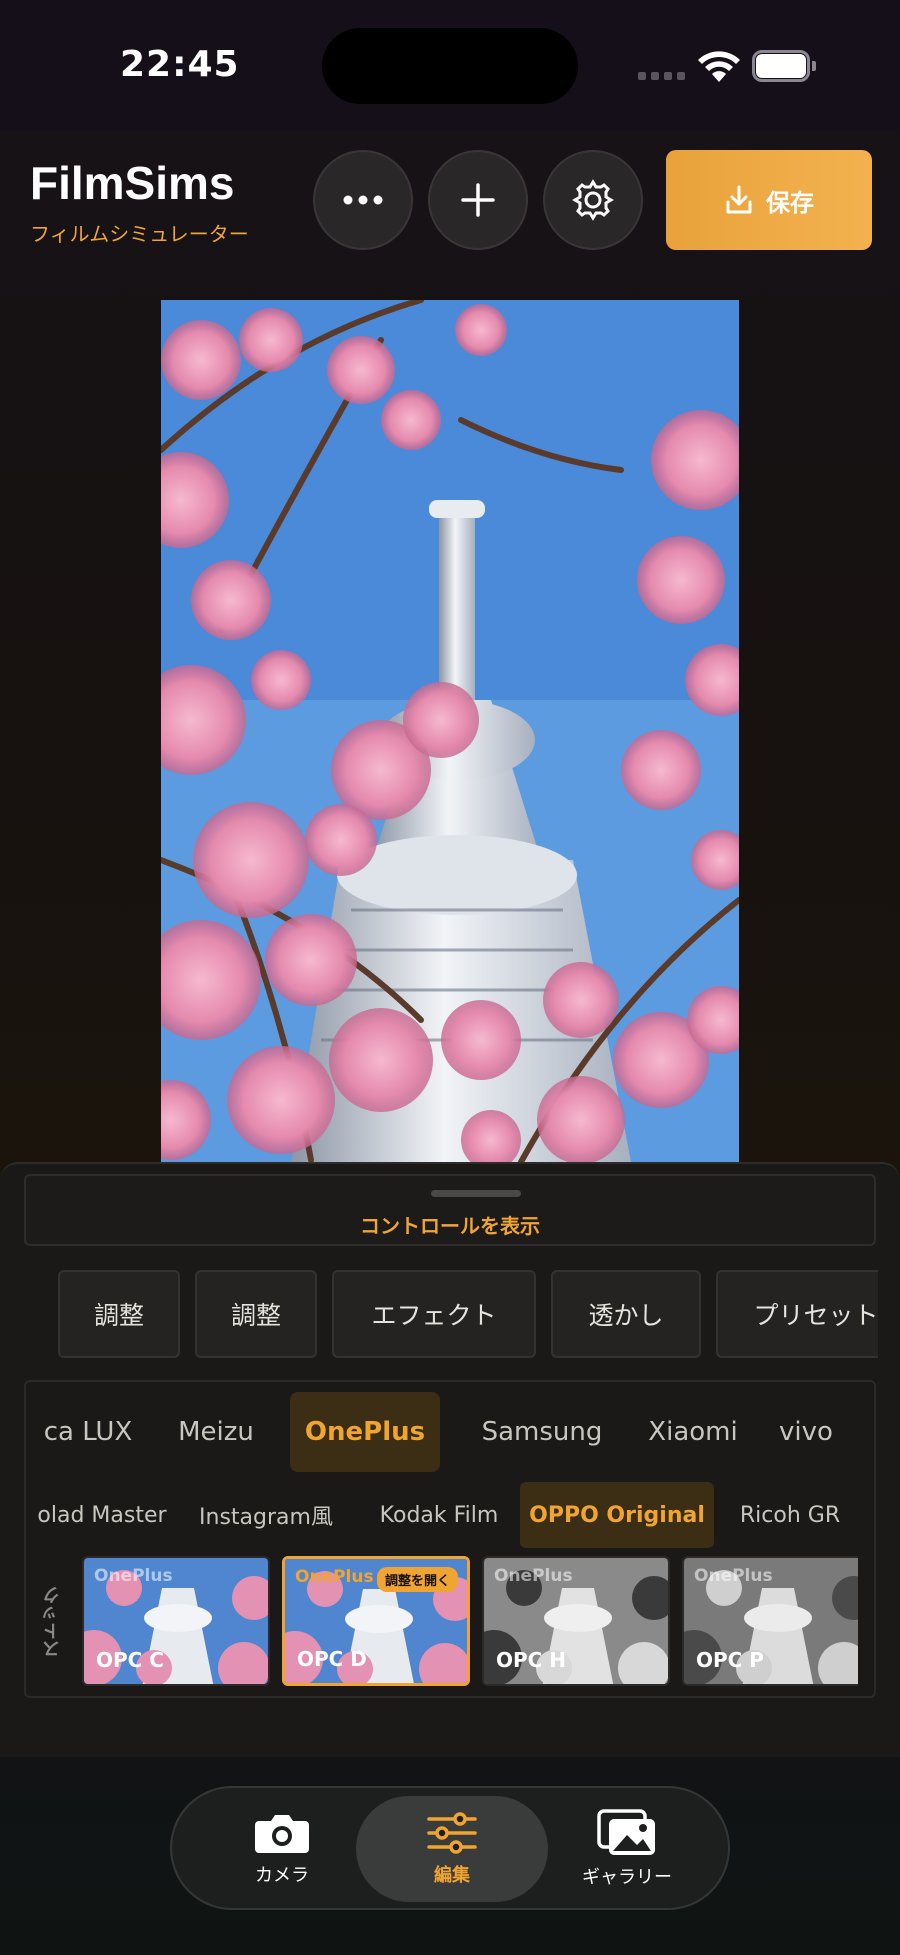  I want to click on dynamic-island, so click(450, 66).